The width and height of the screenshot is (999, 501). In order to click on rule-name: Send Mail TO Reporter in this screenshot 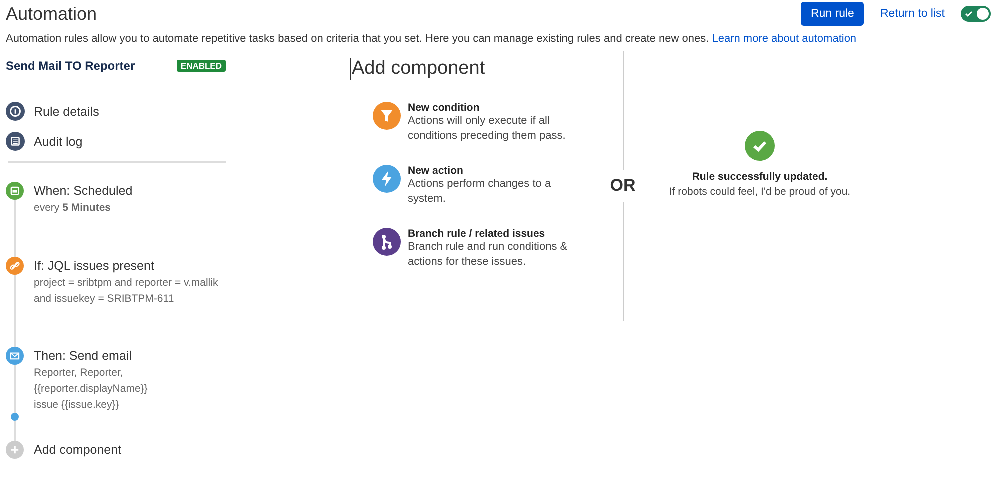, I will do `click(71, 66)`.